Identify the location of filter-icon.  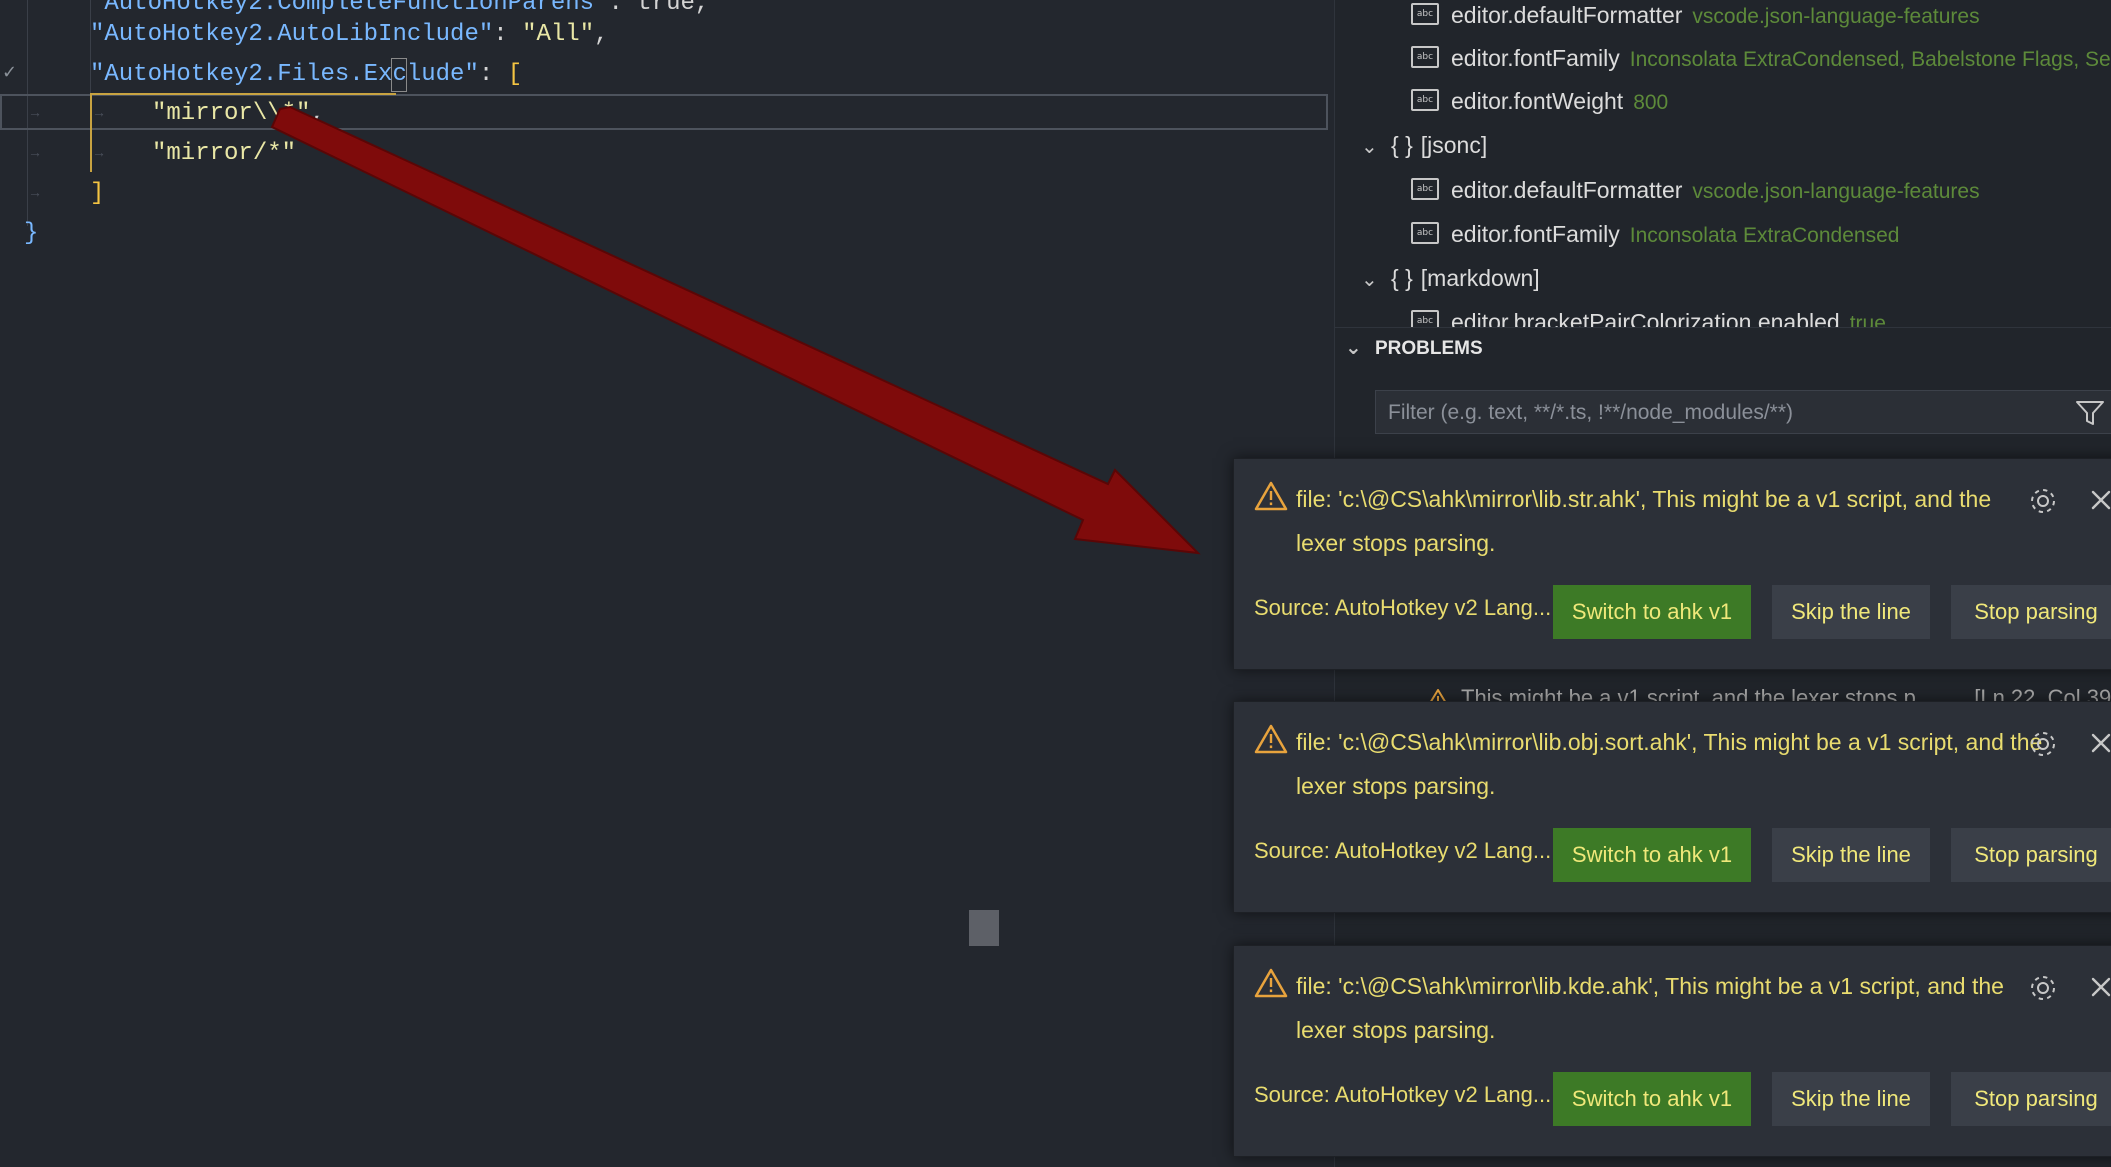
(2090, 413).